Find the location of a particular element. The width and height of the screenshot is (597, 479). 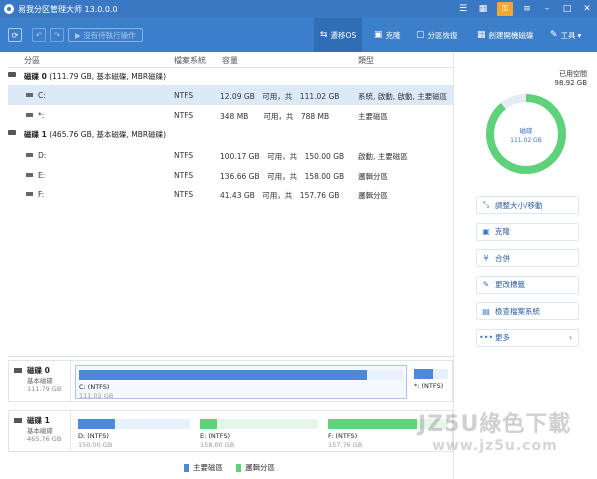

maximize-icon: □ is located at coordinates (567, 9).